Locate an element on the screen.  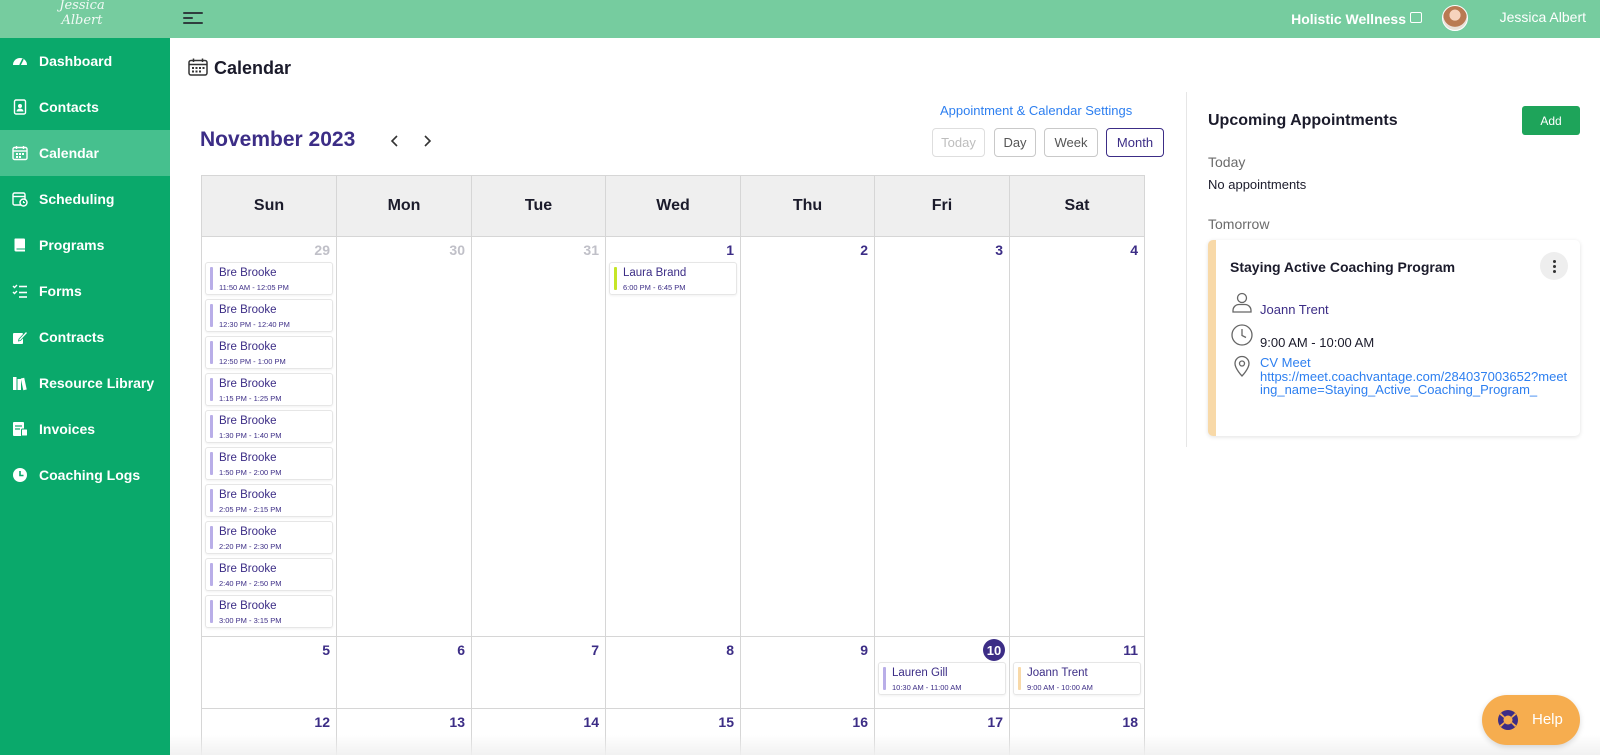
day-number: 14 is located at coordinates (591, 722).